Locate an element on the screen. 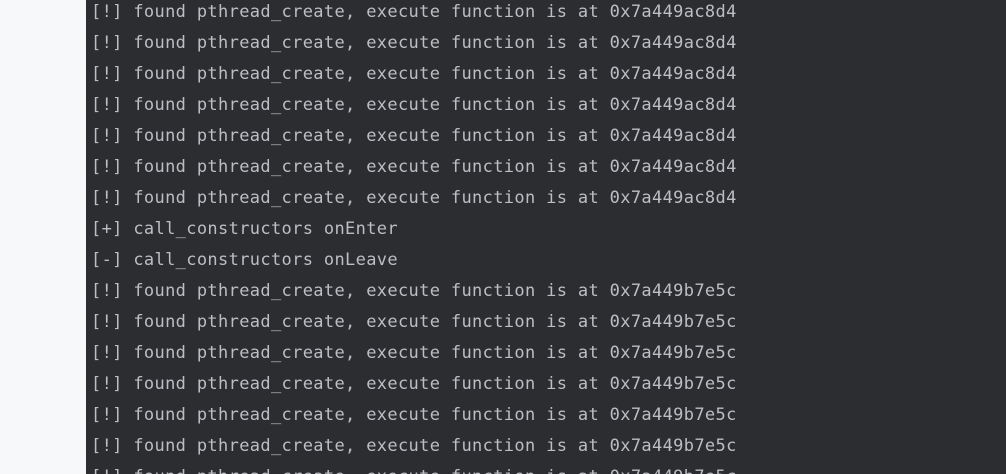 This screenshot has width=1006, height=474. log-line: [-] call_constructors onLeave is located at coordinates (244, 260).